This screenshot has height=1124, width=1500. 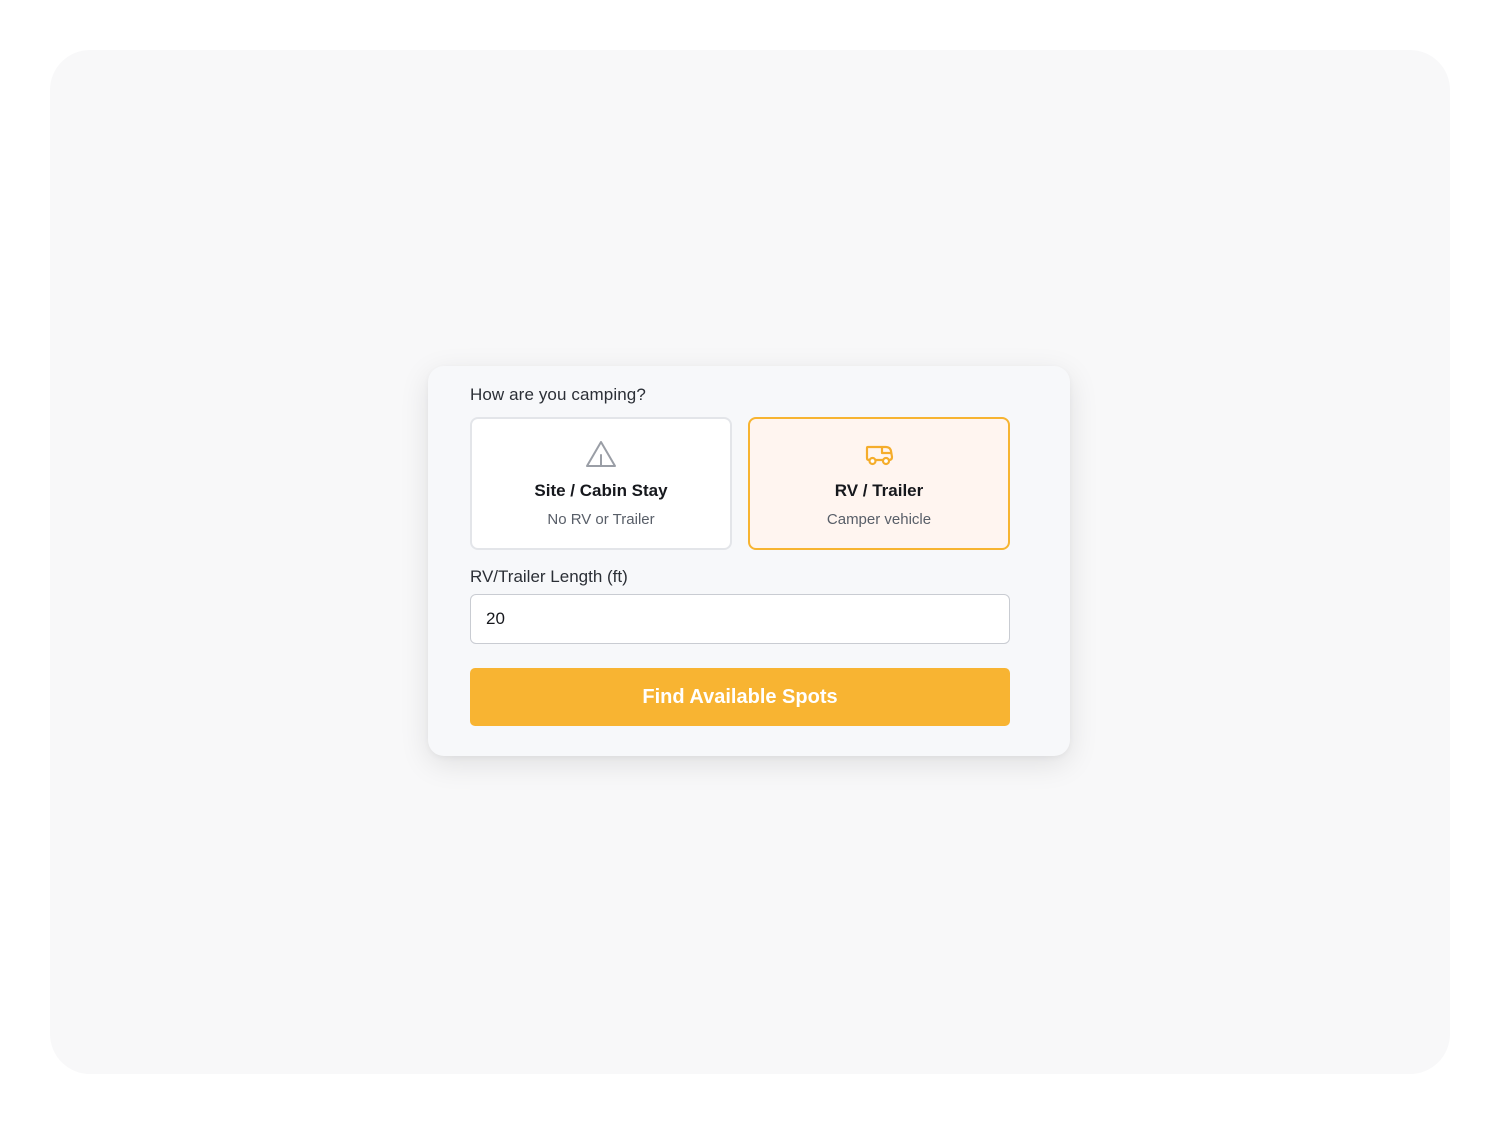 What do you see at coordinates (601, 490) in the screenshot?
I see `option-title: Site / Cabin Stay` at bounding box center [601, 490].